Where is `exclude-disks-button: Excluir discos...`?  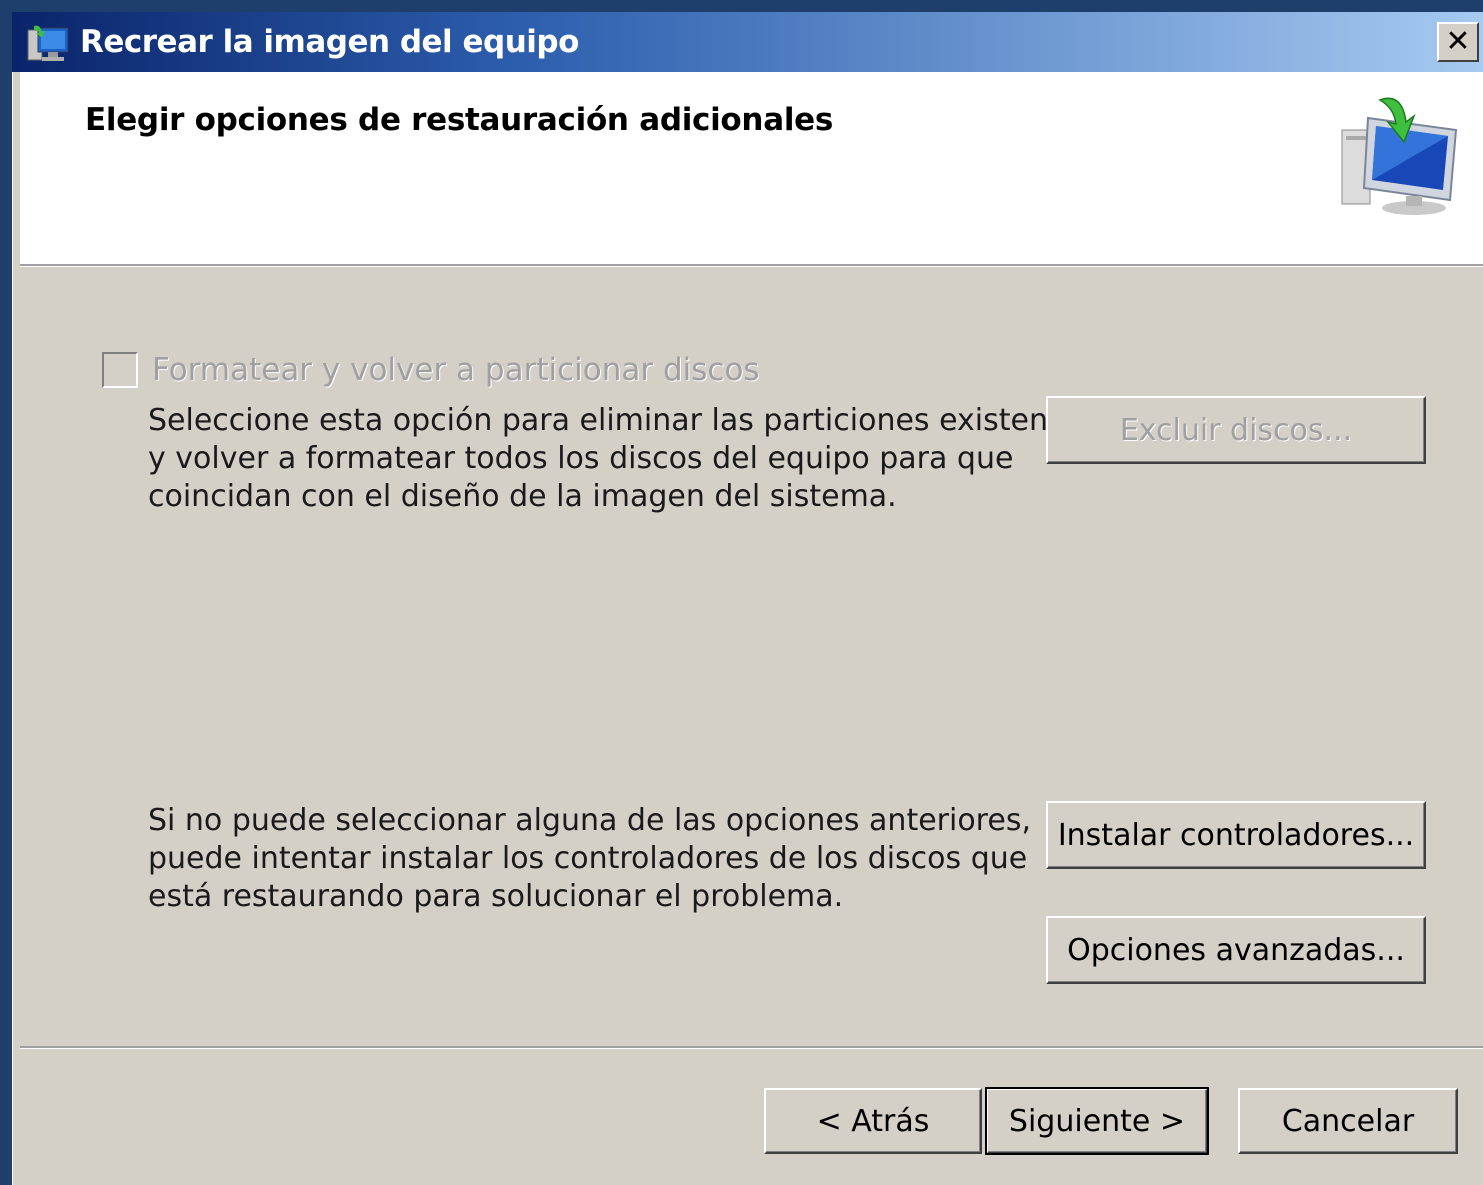
exclude-disks-button: Excluir discos... is located at coordinates (1236, 430).